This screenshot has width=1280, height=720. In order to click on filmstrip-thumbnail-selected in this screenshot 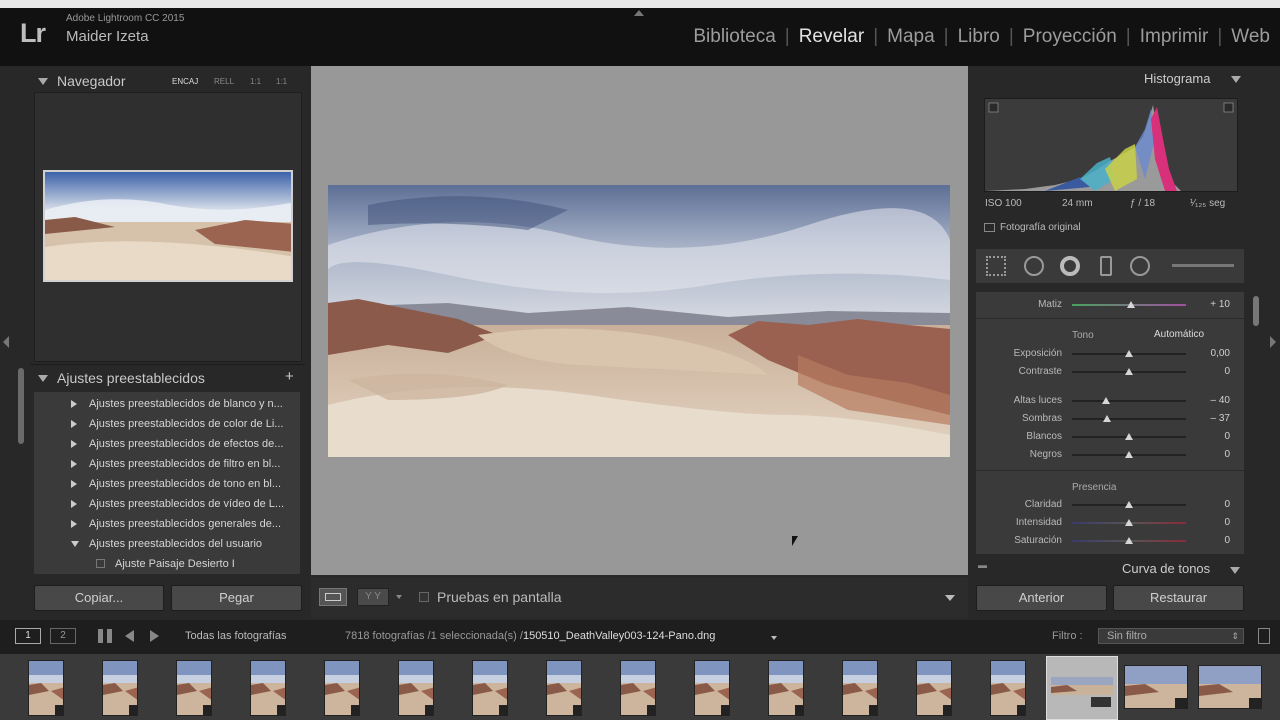, I will do `click(1082, 688)`.